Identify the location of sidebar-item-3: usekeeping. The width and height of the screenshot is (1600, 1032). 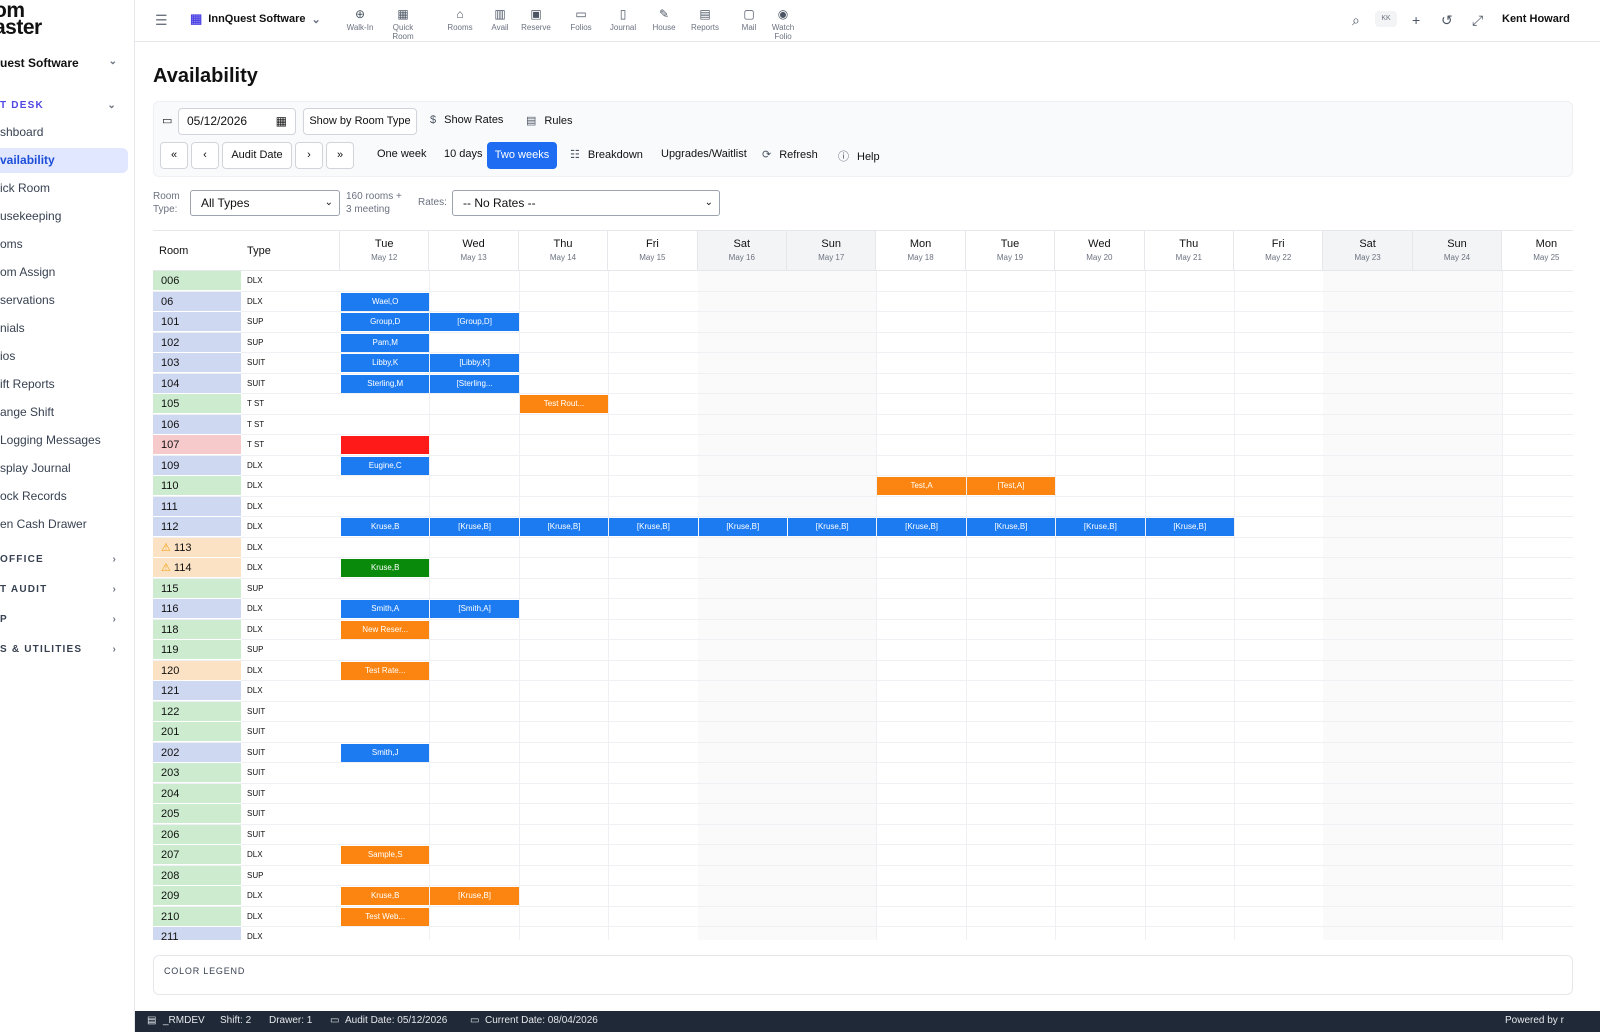
(64, 216).